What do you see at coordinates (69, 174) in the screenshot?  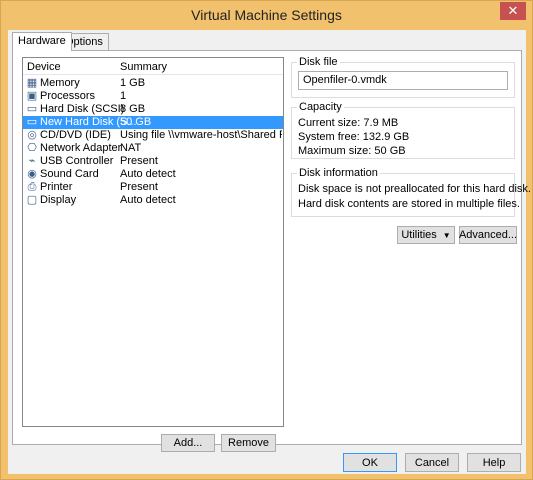 I see `device-name: Sound Card` at bounding box center [69, 174].